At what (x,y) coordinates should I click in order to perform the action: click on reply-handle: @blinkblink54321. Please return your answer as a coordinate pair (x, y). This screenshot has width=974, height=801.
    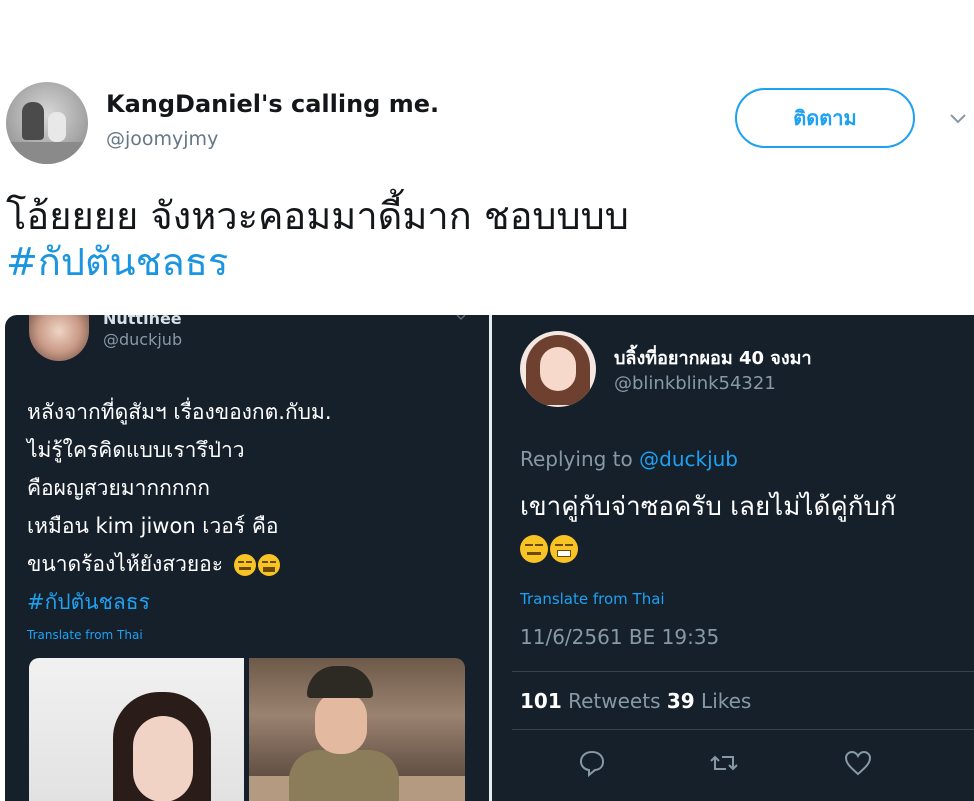
    Looking at the image, I should click on (695, 383).